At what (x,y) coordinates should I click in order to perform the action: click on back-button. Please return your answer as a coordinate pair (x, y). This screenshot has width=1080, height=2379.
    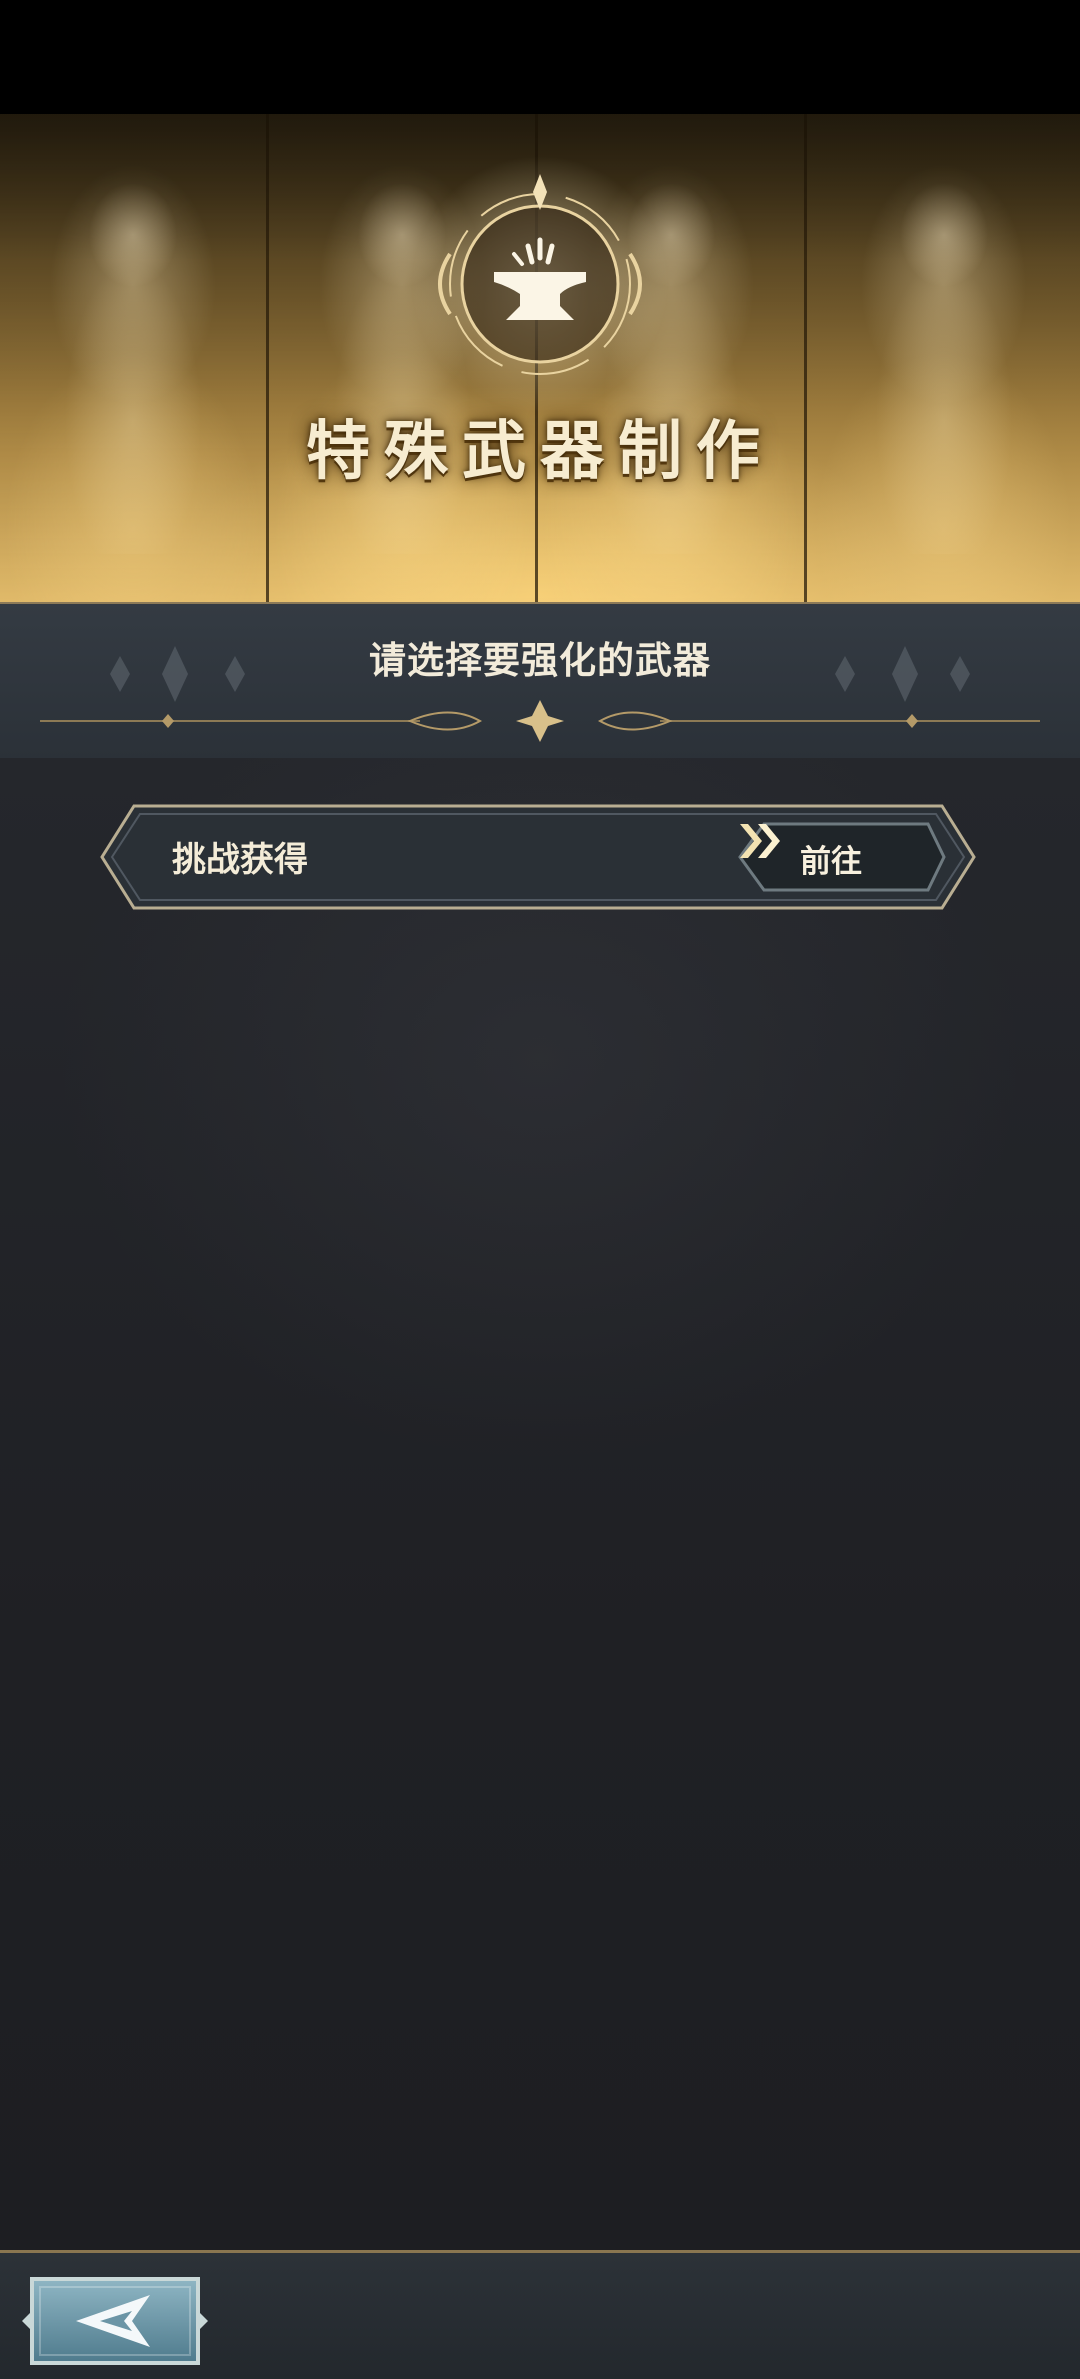
    Looking at the image, I should click on (115, 2321).